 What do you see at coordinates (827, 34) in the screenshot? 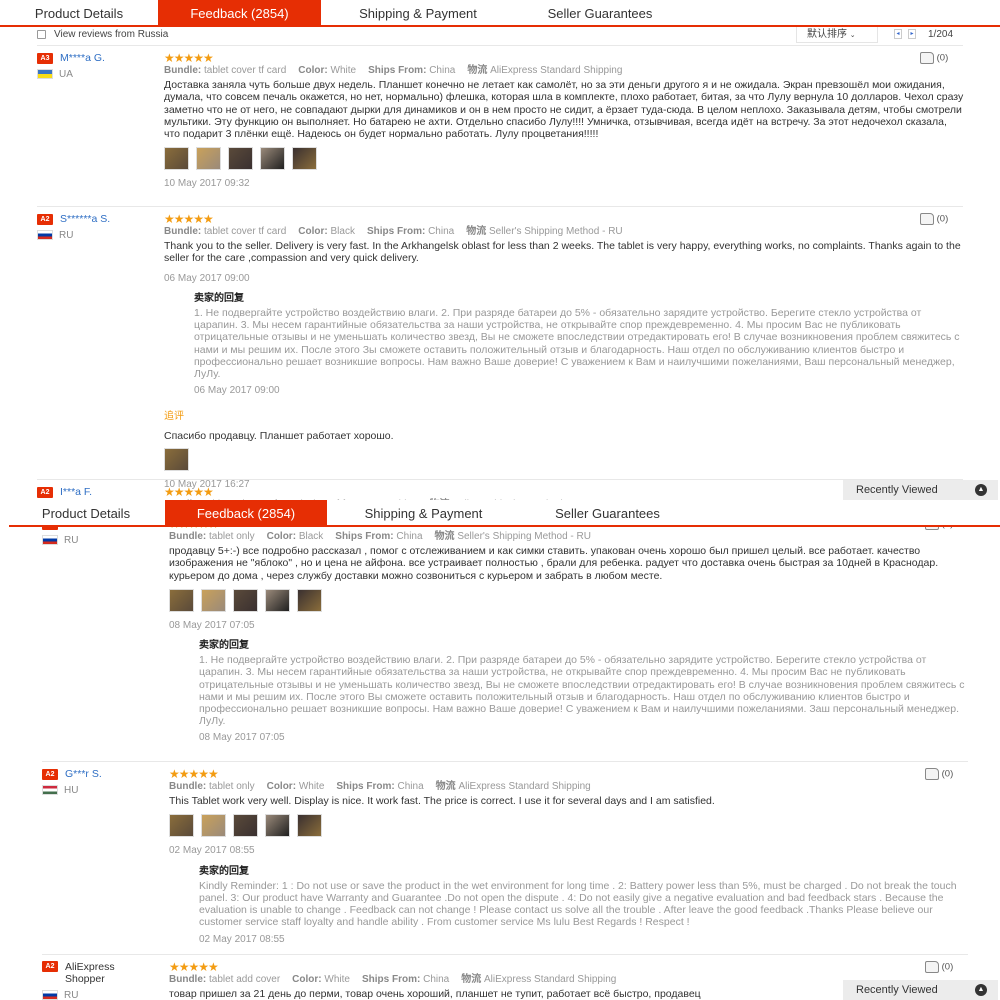
I see `sort-label: 默认排序` at bounding box center [827, 34].